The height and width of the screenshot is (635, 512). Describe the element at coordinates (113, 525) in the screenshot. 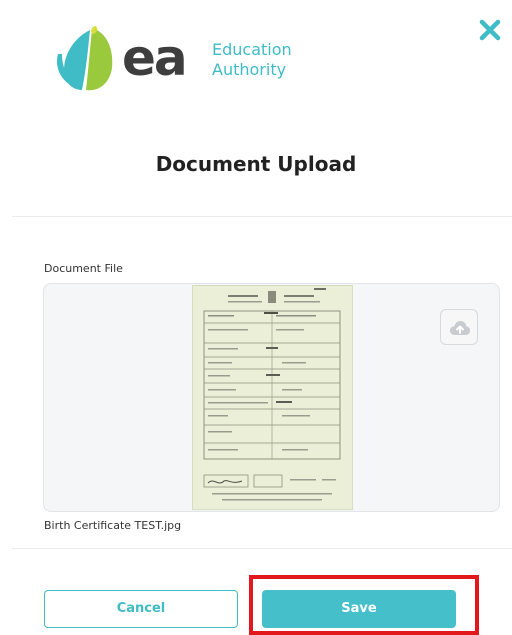

I see `uploaded-file-name: Birth Certificate TEST.jpg` at that location.